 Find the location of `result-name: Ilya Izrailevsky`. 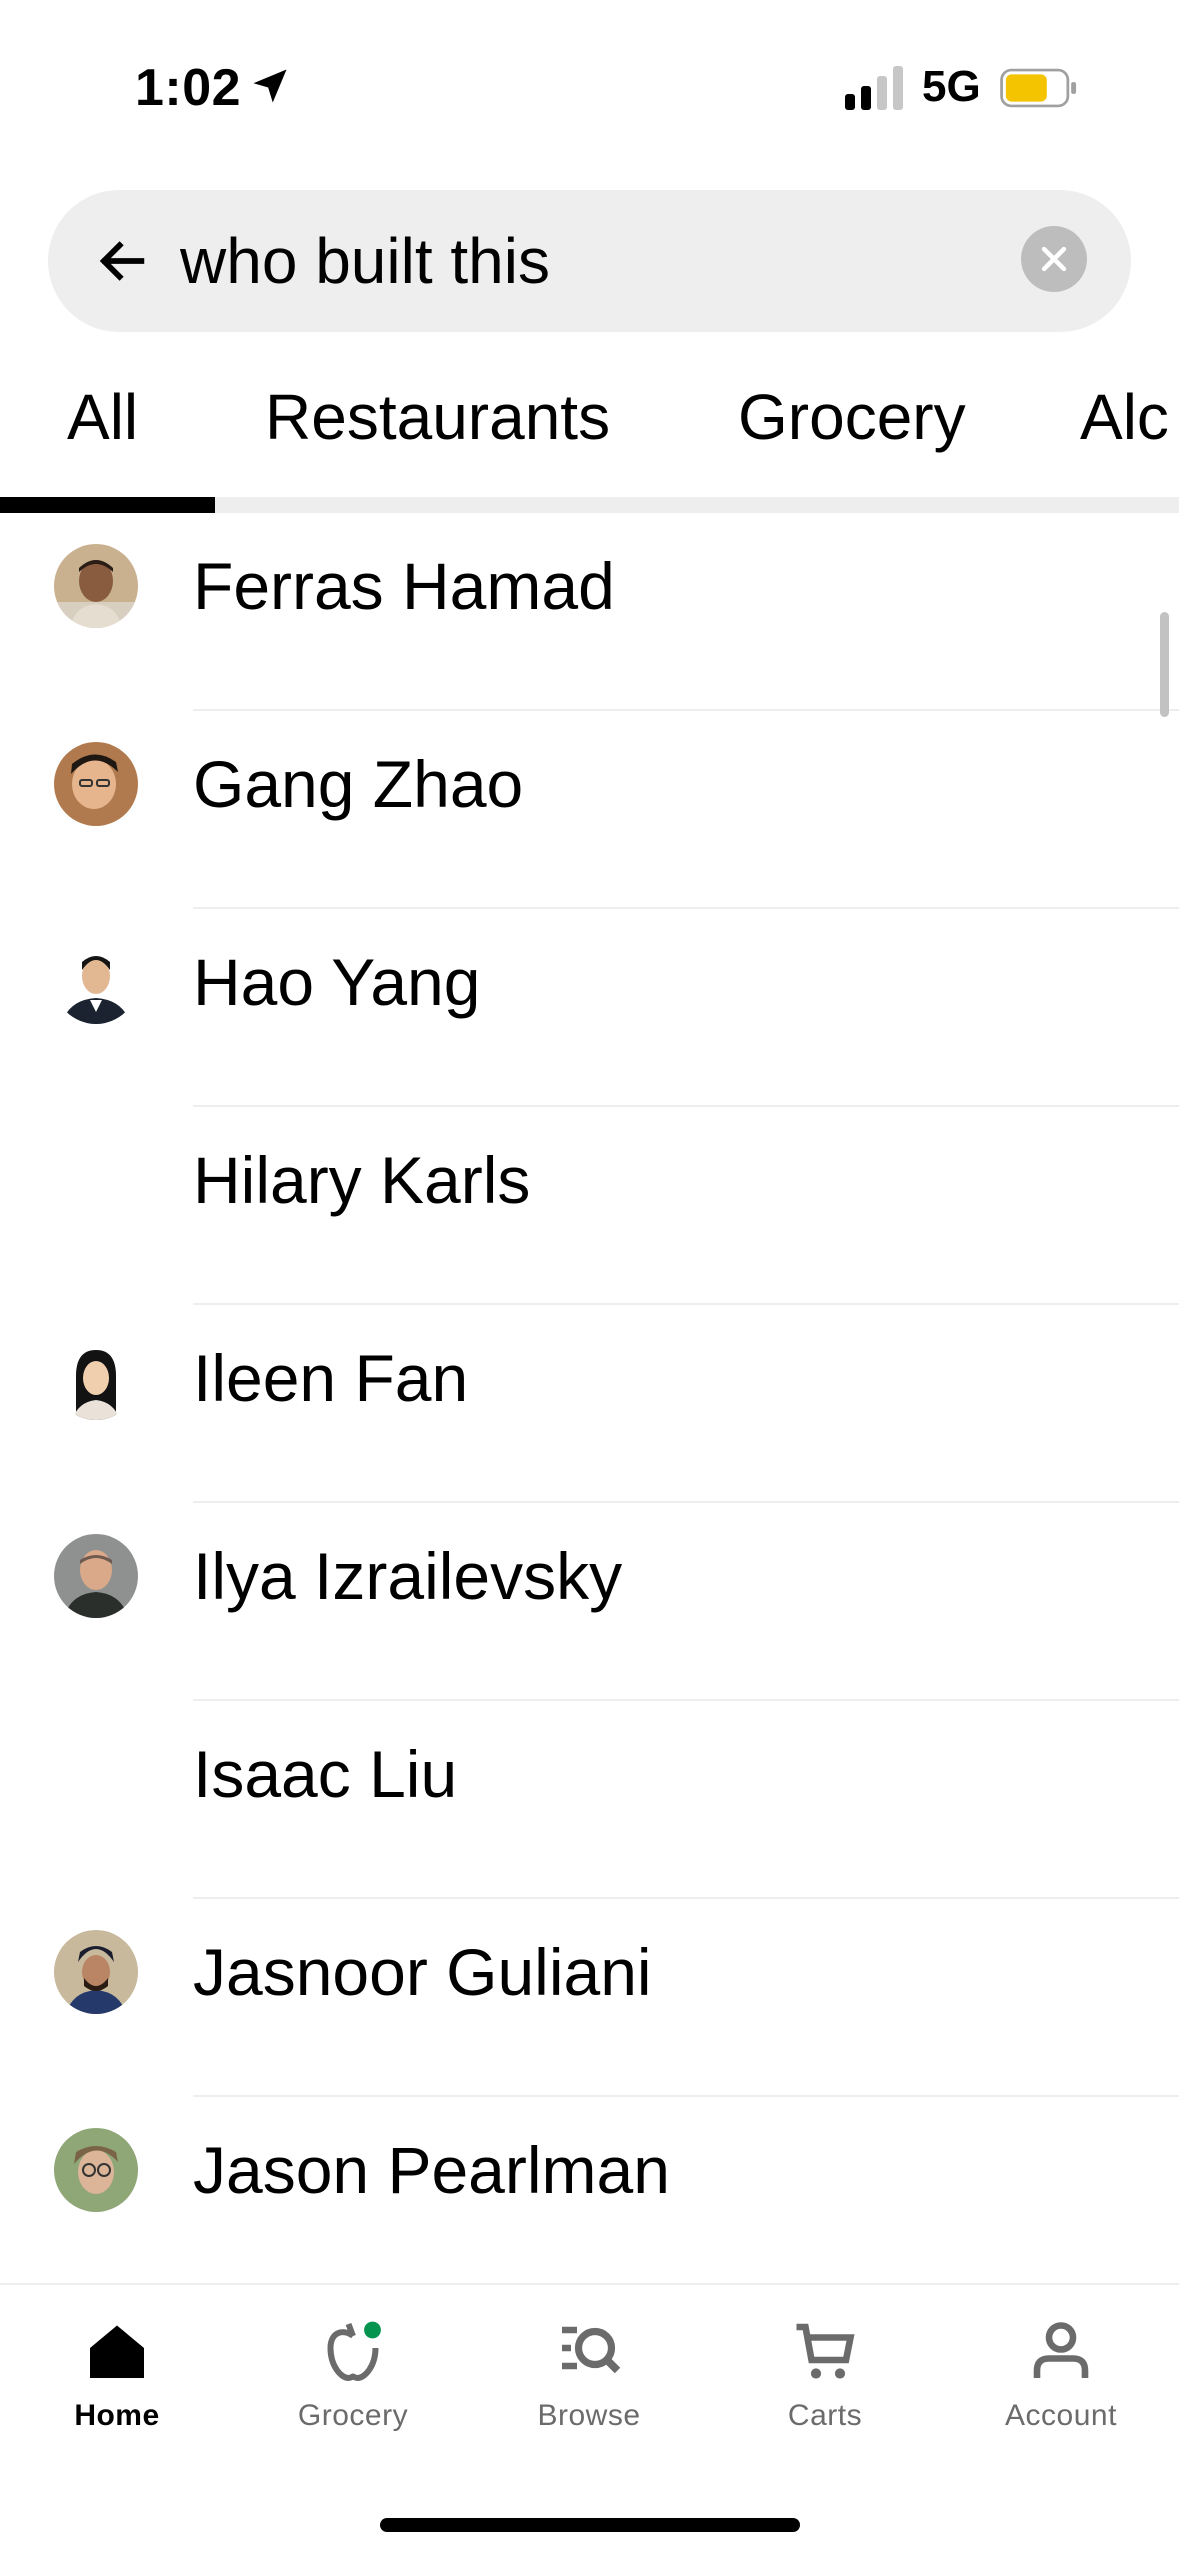

result-name: Ilya Izrailevsky is located at coordinates (408, 1576).